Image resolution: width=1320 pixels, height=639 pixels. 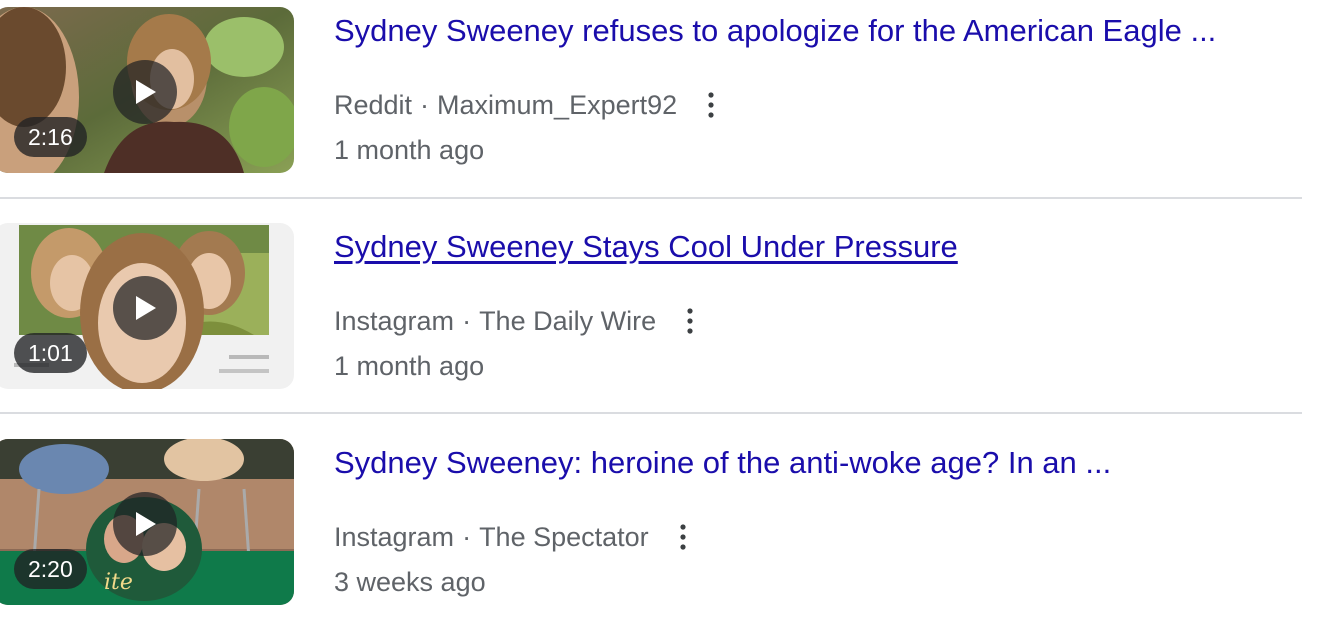 I want to click on result-age: 3 weeks ago, so click(x=410, y=582).